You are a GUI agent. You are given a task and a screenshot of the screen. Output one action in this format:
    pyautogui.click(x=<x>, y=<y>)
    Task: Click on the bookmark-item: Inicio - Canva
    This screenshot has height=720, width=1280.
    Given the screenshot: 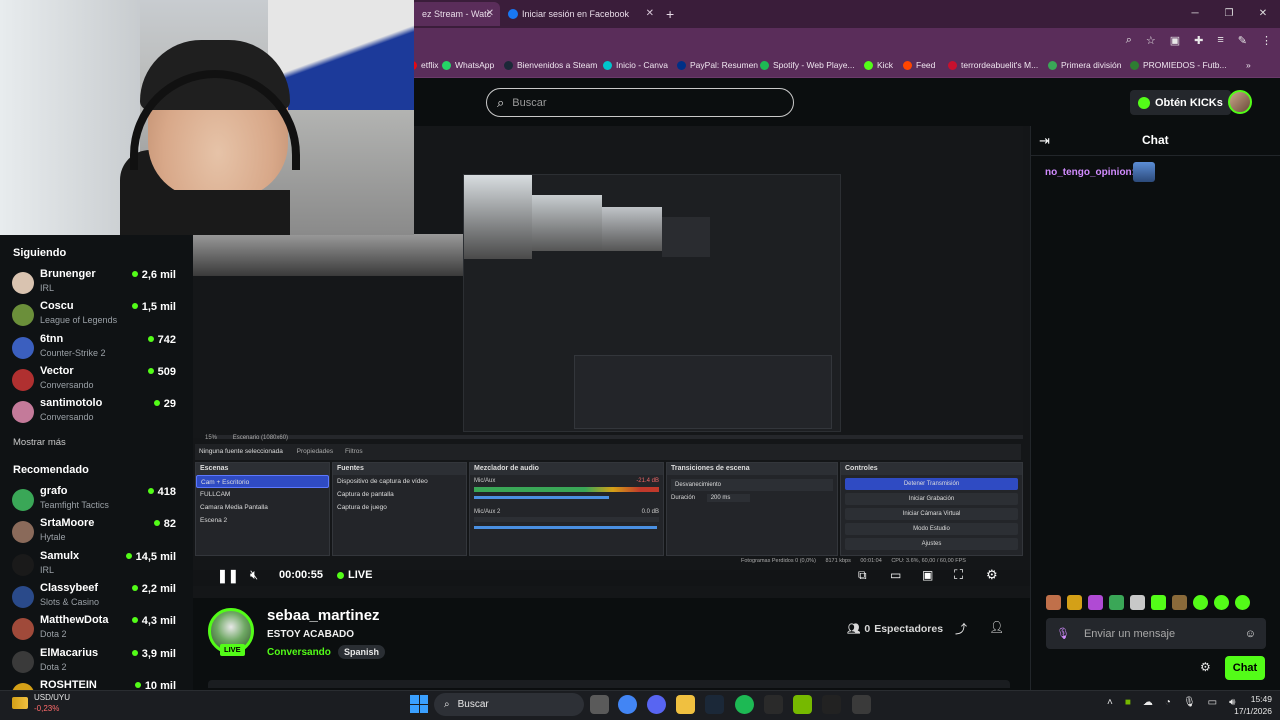 What is the action you would take?
    pyautogui.click(x=635, y=65)
    